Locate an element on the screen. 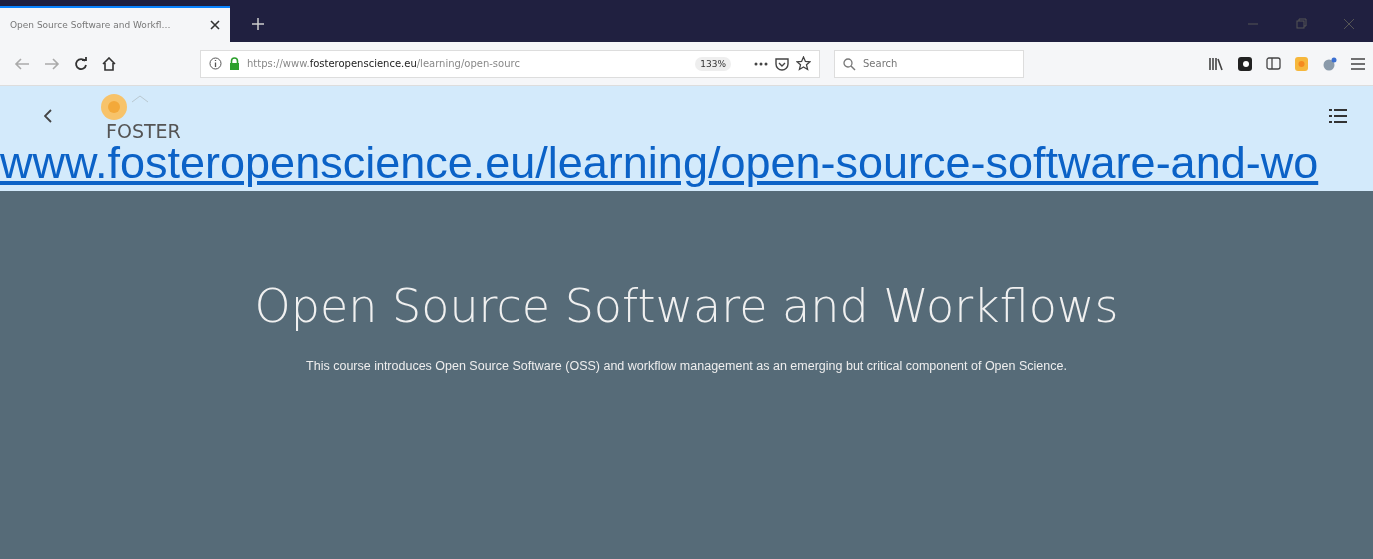 The height and width of the screenshot is (559, 1373). close-icon is located at coordinates (215, 25).